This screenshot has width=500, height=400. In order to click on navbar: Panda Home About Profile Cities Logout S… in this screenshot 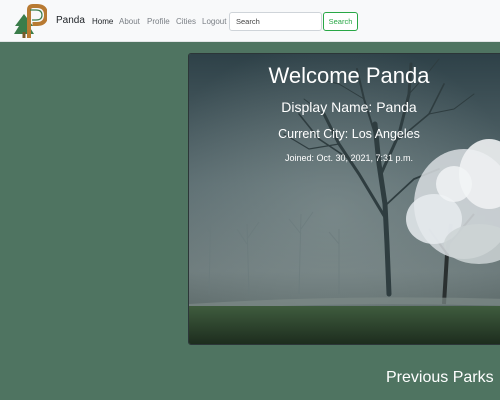, I will do `click(250, 21)`.